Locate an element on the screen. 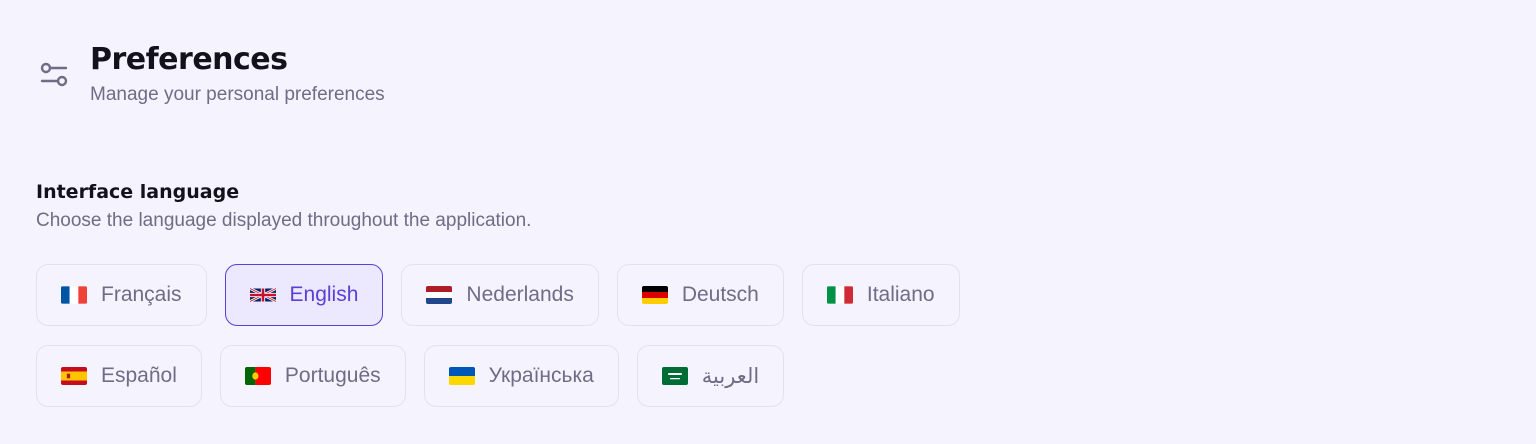 The width and height of the screenshot is (1536, 444). netherlands-flag-icon is located at coordinates (439, 295).